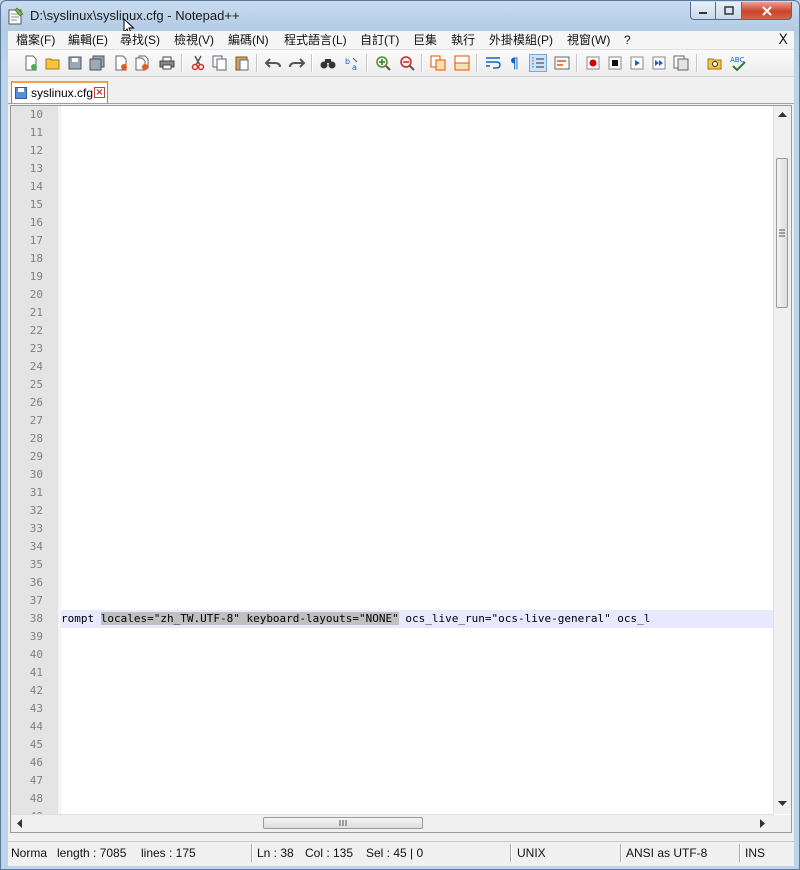 This screenshot has height=870, width=800. I want to click on paste-button, so click(242, 63).